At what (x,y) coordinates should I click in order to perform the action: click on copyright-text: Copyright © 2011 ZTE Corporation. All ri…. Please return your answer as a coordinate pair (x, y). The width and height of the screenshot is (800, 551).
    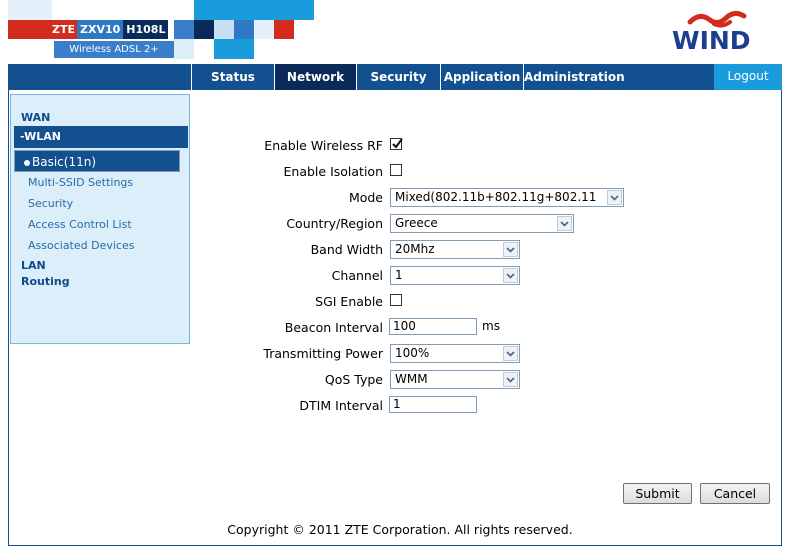
    Looking at the image, I should click on (400, 529).